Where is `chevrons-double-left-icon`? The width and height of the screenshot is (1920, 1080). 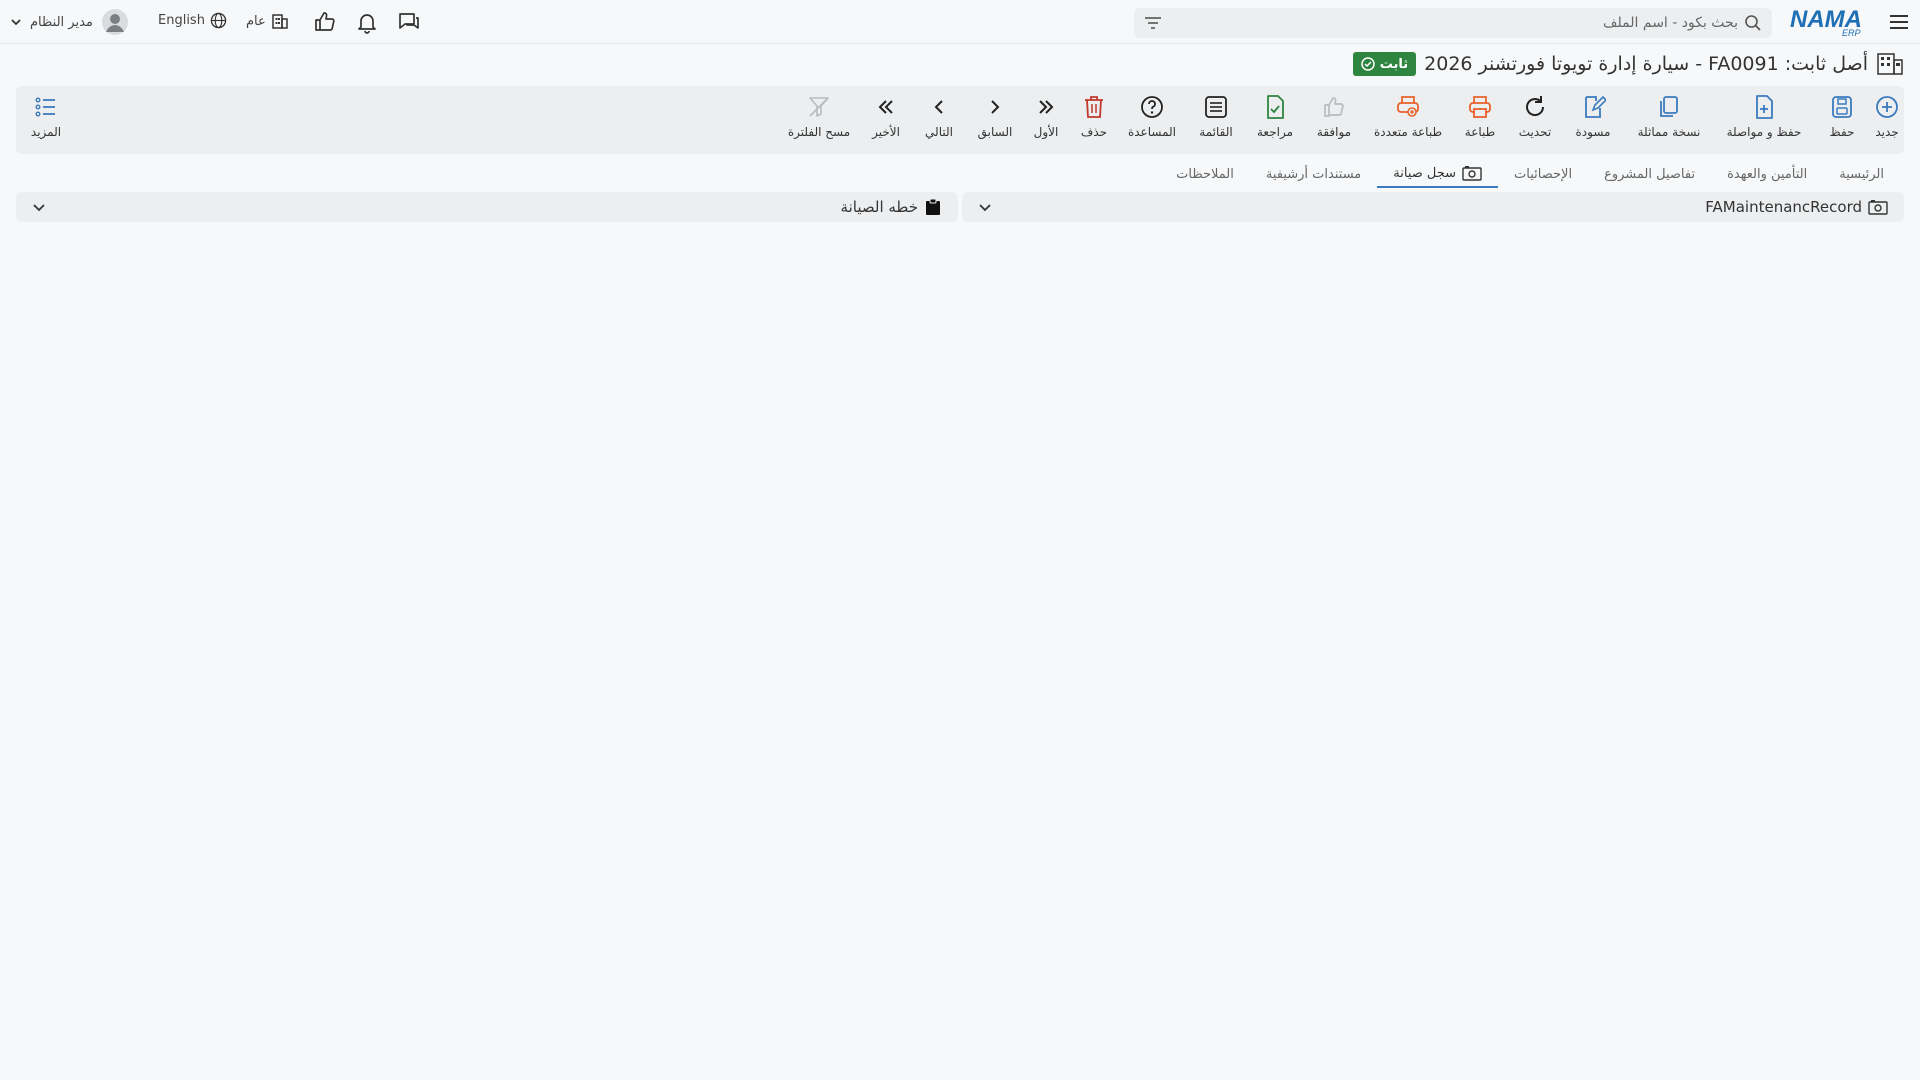
chevrons-double-left-icon is located at coordinates (885, 107).